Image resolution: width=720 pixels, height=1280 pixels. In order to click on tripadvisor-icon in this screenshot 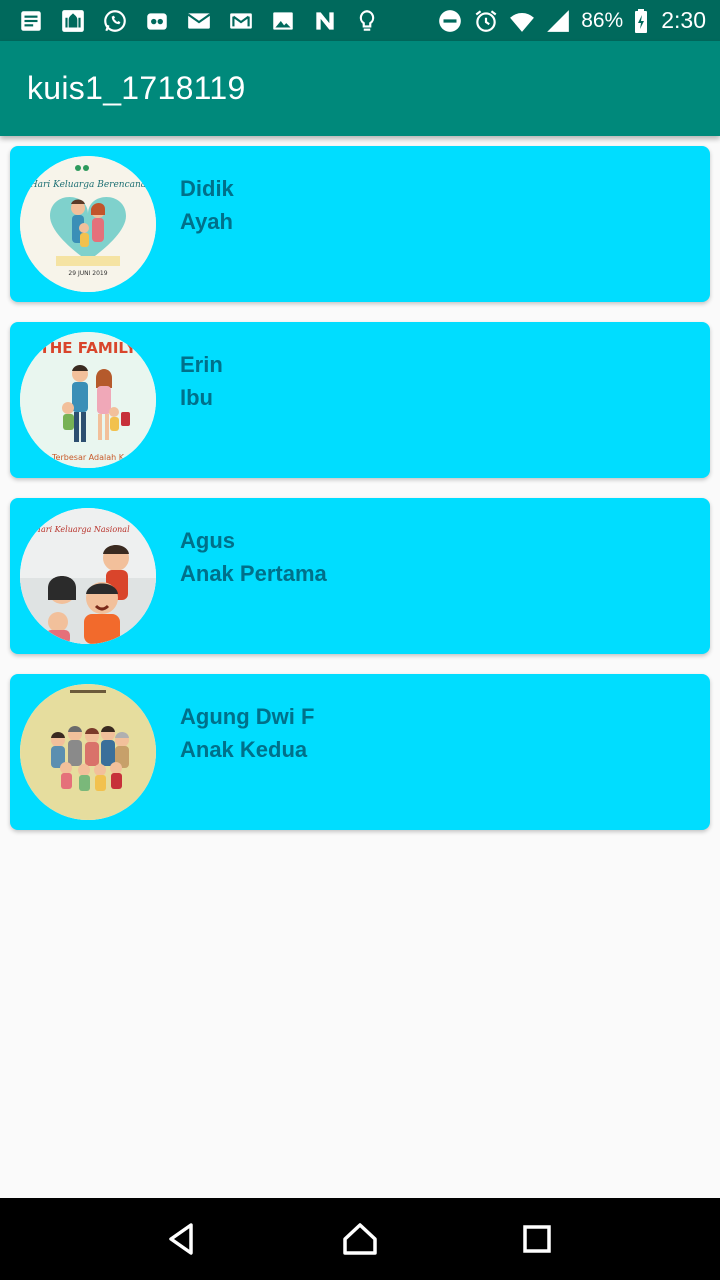, I will do `click(157, 21)`.